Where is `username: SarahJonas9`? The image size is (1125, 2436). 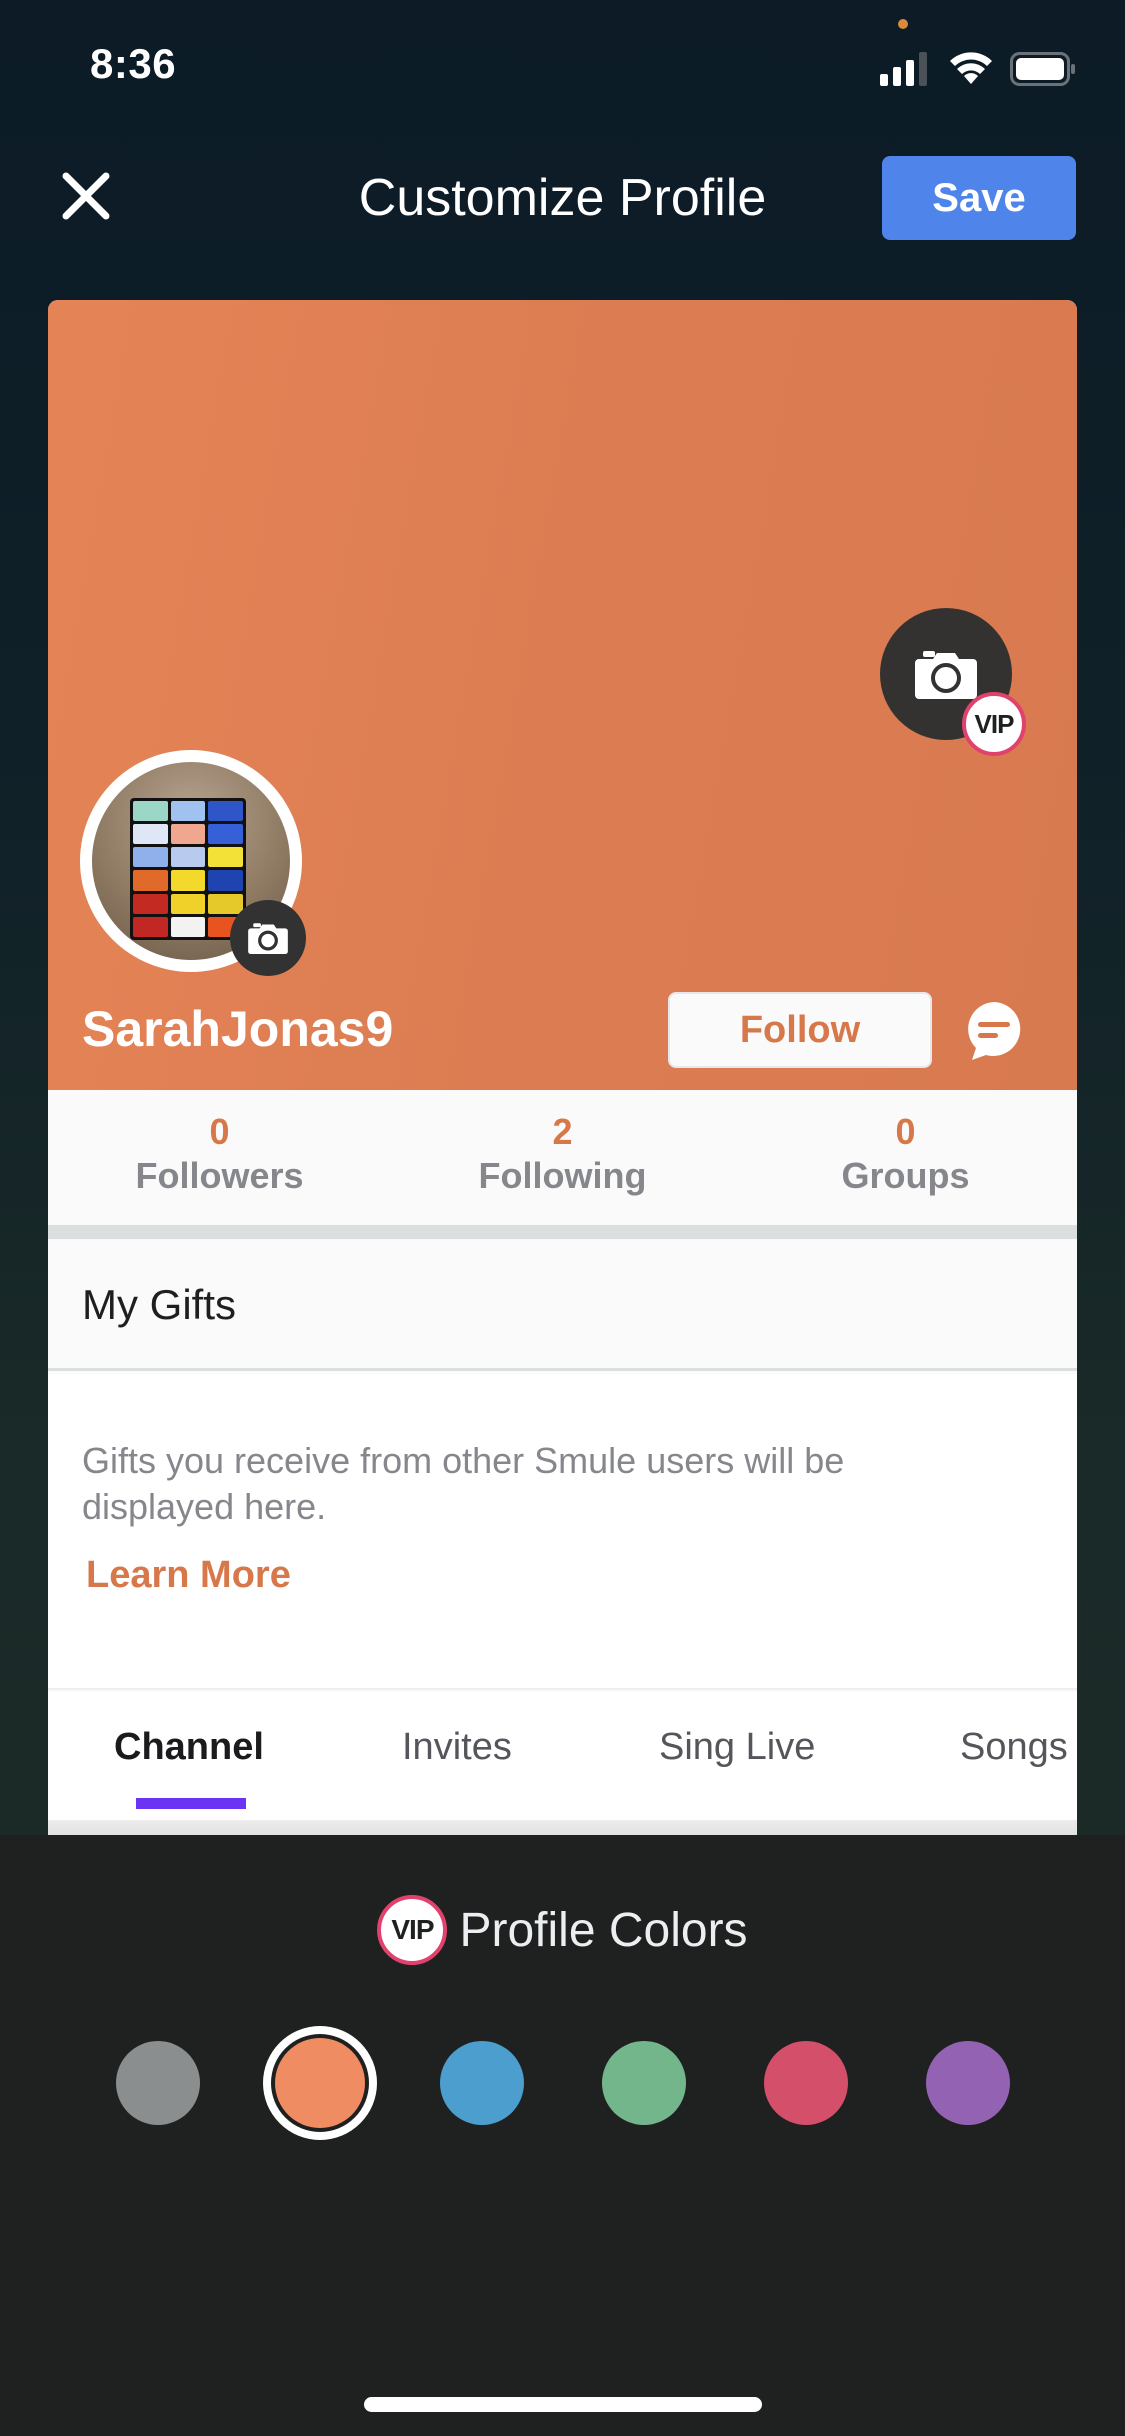 username: SarahJonas9 is located at coordinates (238, 1029).